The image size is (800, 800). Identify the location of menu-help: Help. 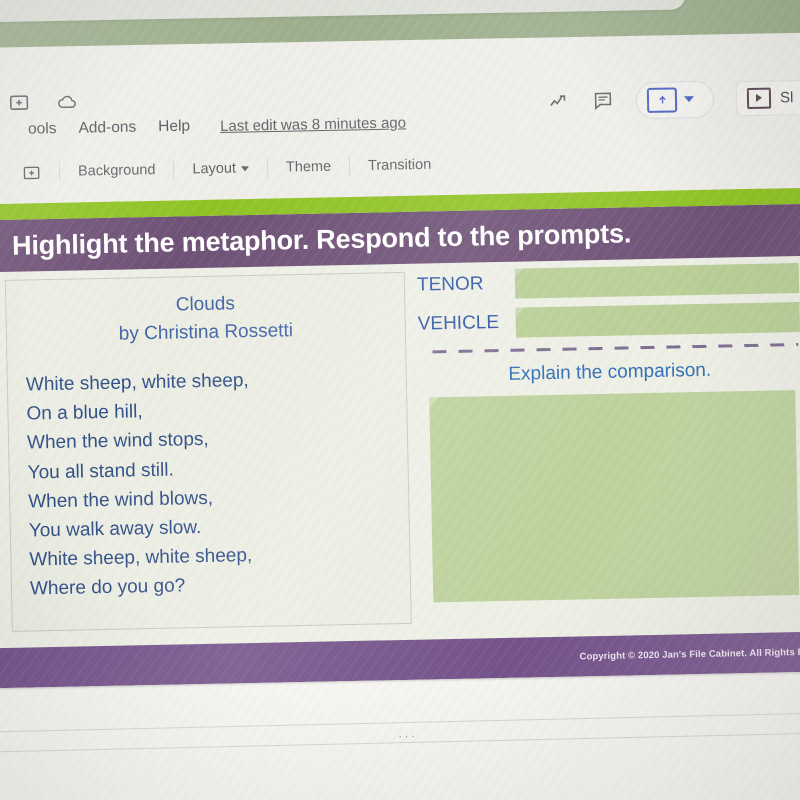
(174, 127).